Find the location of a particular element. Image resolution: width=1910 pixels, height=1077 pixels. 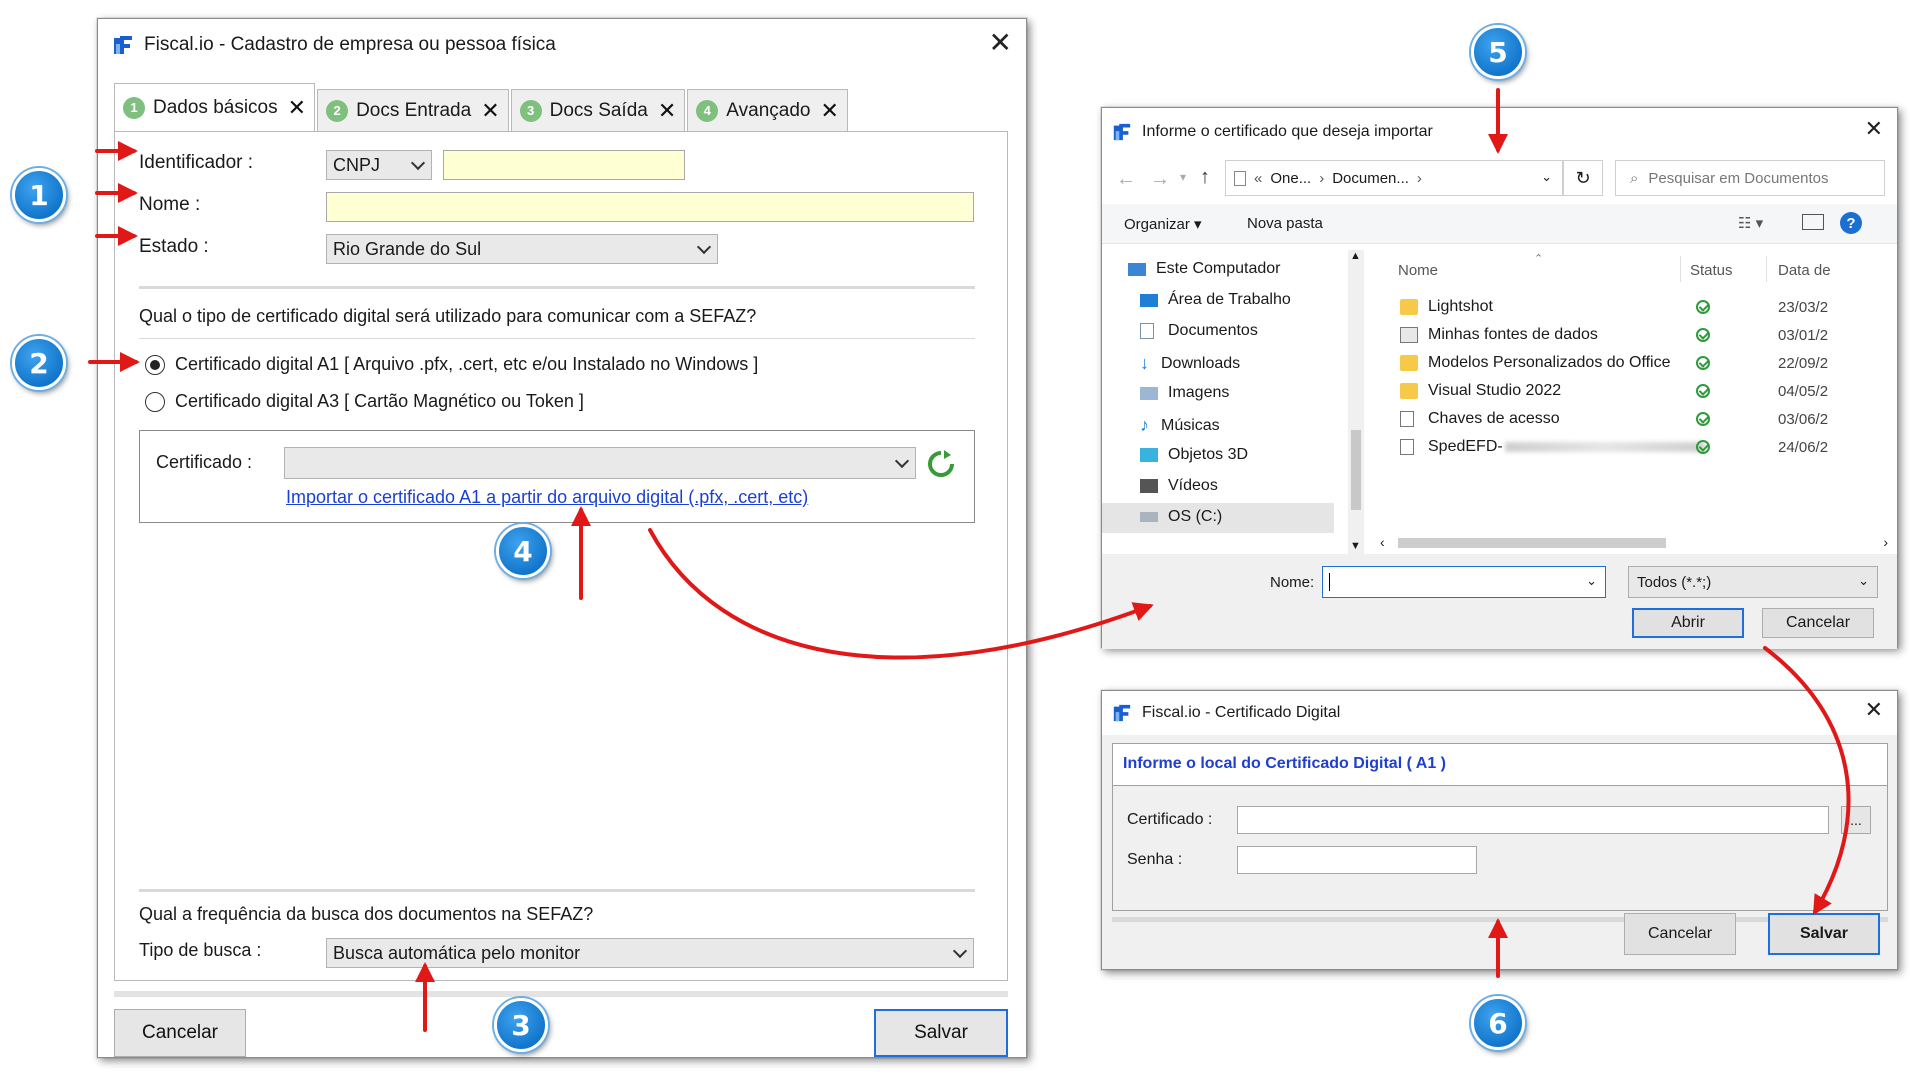

scroll-left-icon: ‹ is located at coordinates (1382, 542).